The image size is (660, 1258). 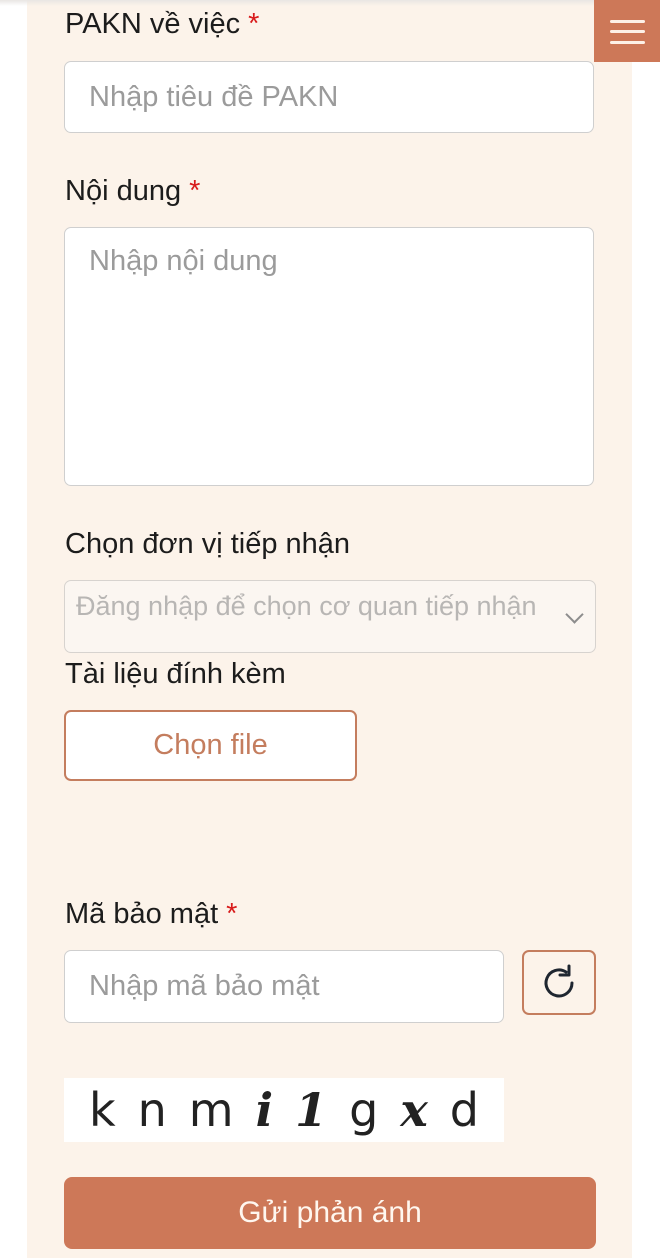 I want to click on refresh-icon, so click(x=559, y=980).